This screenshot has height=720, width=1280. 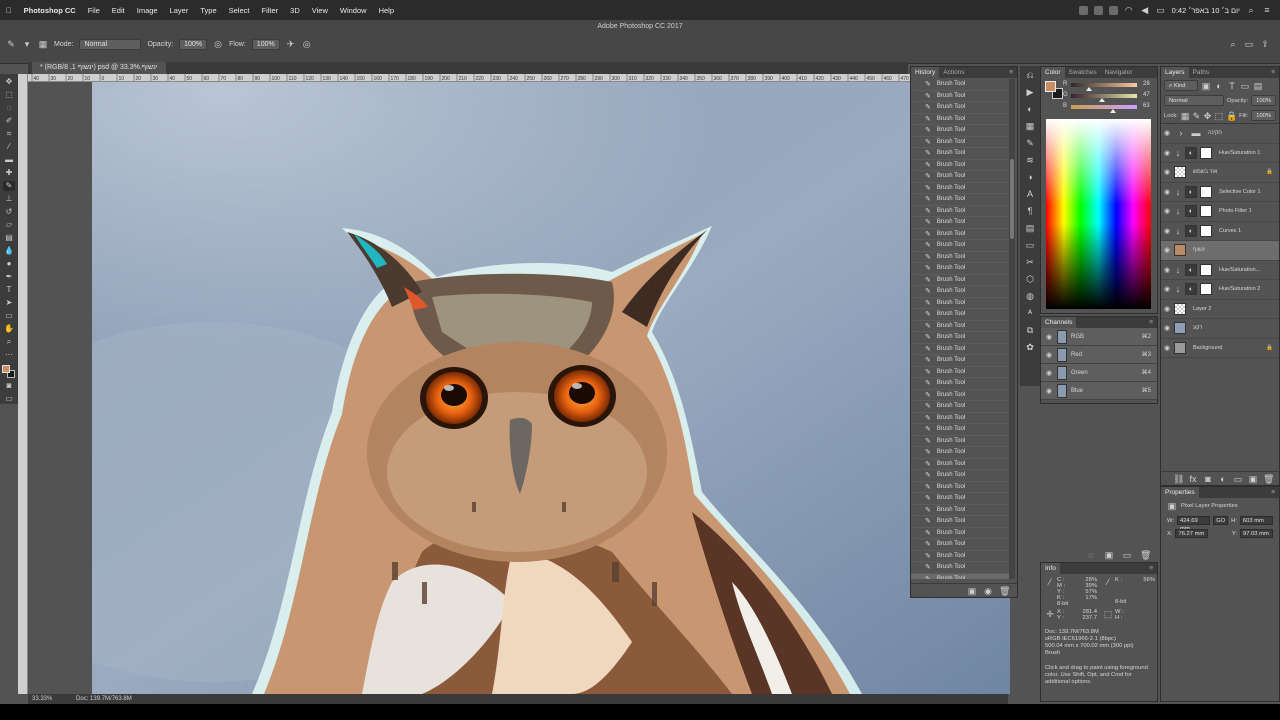 I want to click on eraser-tool-icon: ▱, so click(x=9, y=225).